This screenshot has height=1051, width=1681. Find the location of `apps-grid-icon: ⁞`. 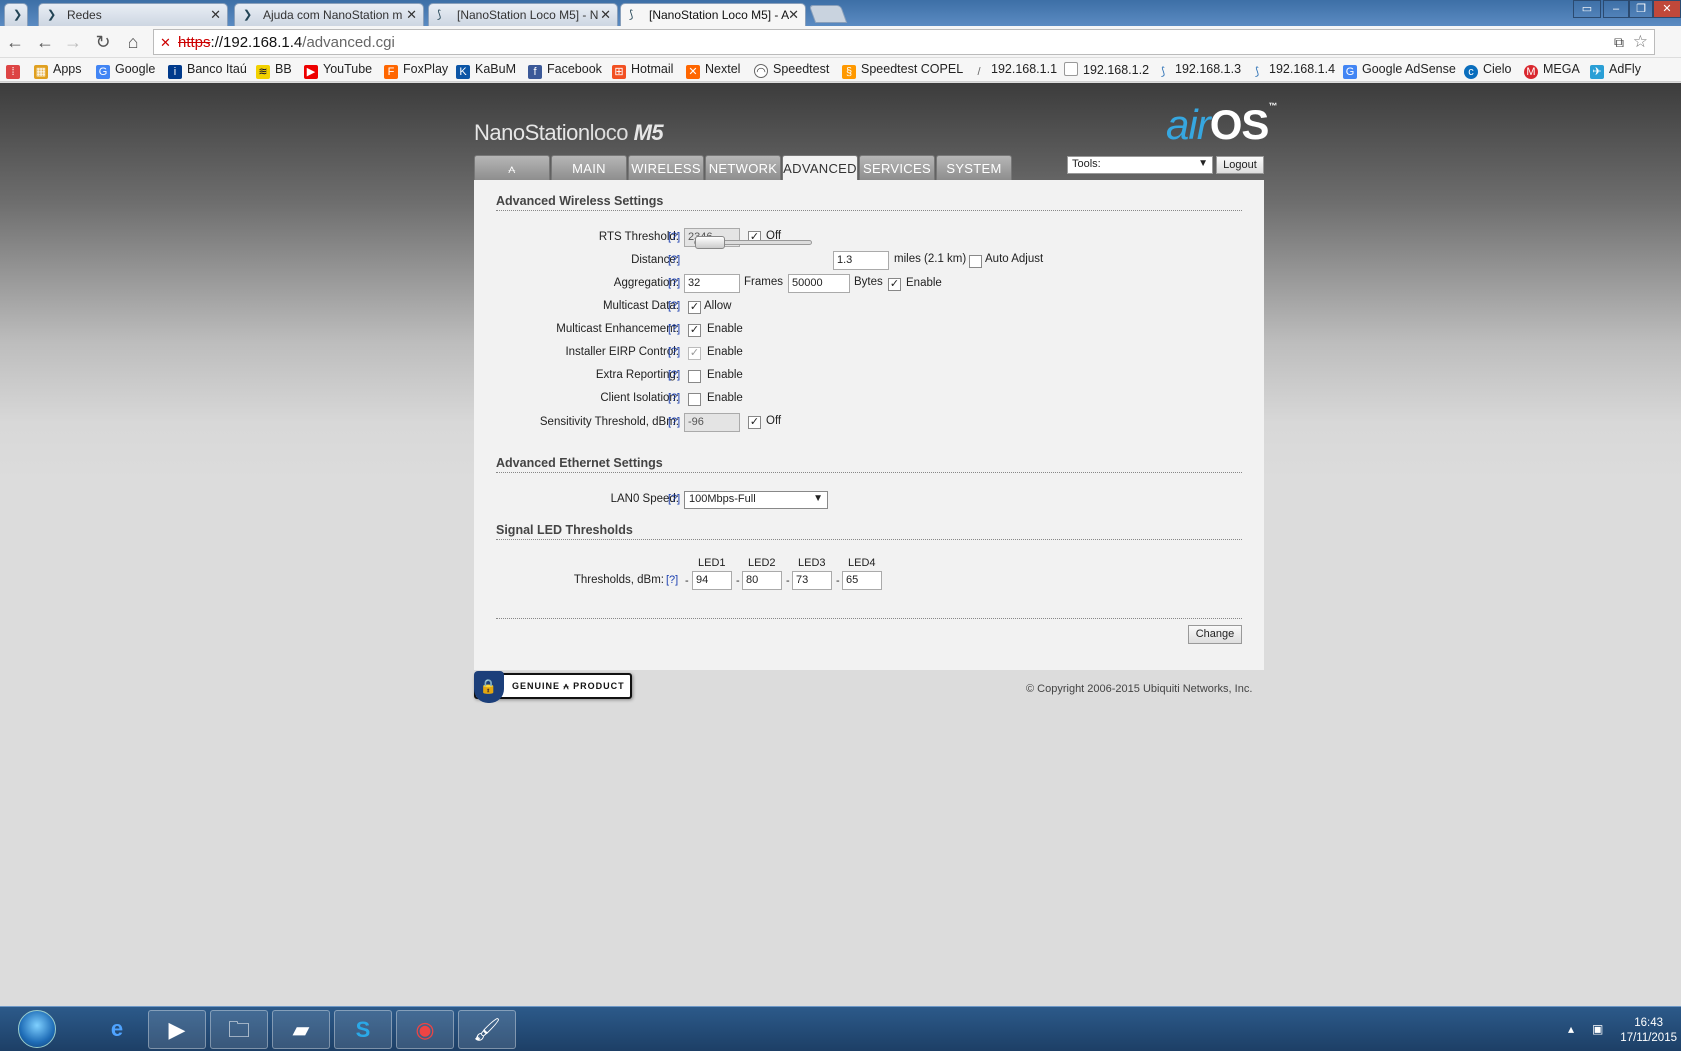

apps-grid-icon: ⁞ is located at coordinates (15, 70).